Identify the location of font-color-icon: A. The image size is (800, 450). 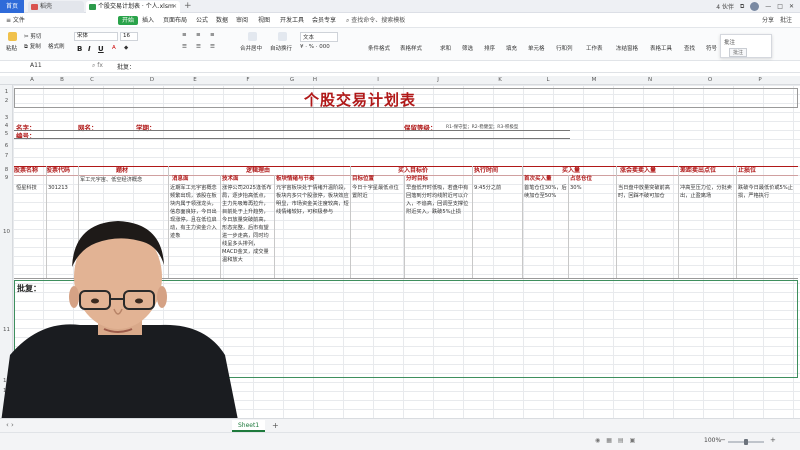
(114, 48).